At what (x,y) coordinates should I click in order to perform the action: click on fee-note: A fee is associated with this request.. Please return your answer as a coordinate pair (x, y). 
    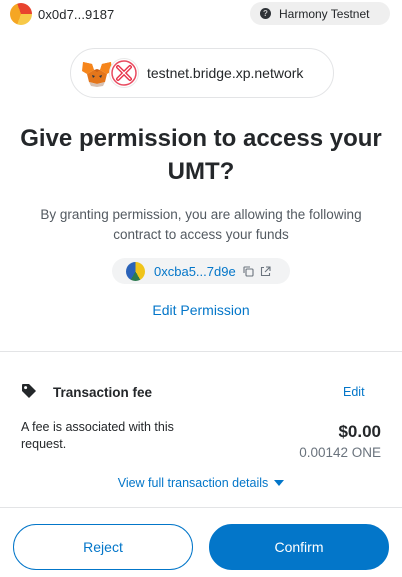
    Looking at the image, I should click on (97, 435).